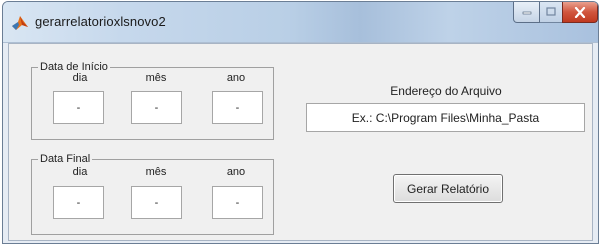 This screenshot has height=246, width=601. I want to click on inicio-dia-input: -, so click(78, 107).